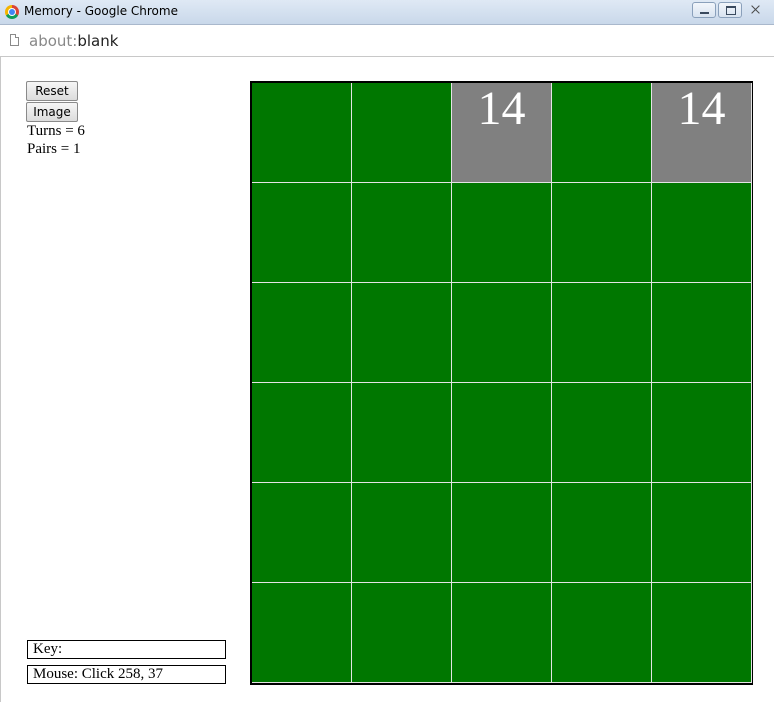 This screenshot has height=702, width=774. I want to click on window-controls, so click(730, 10).